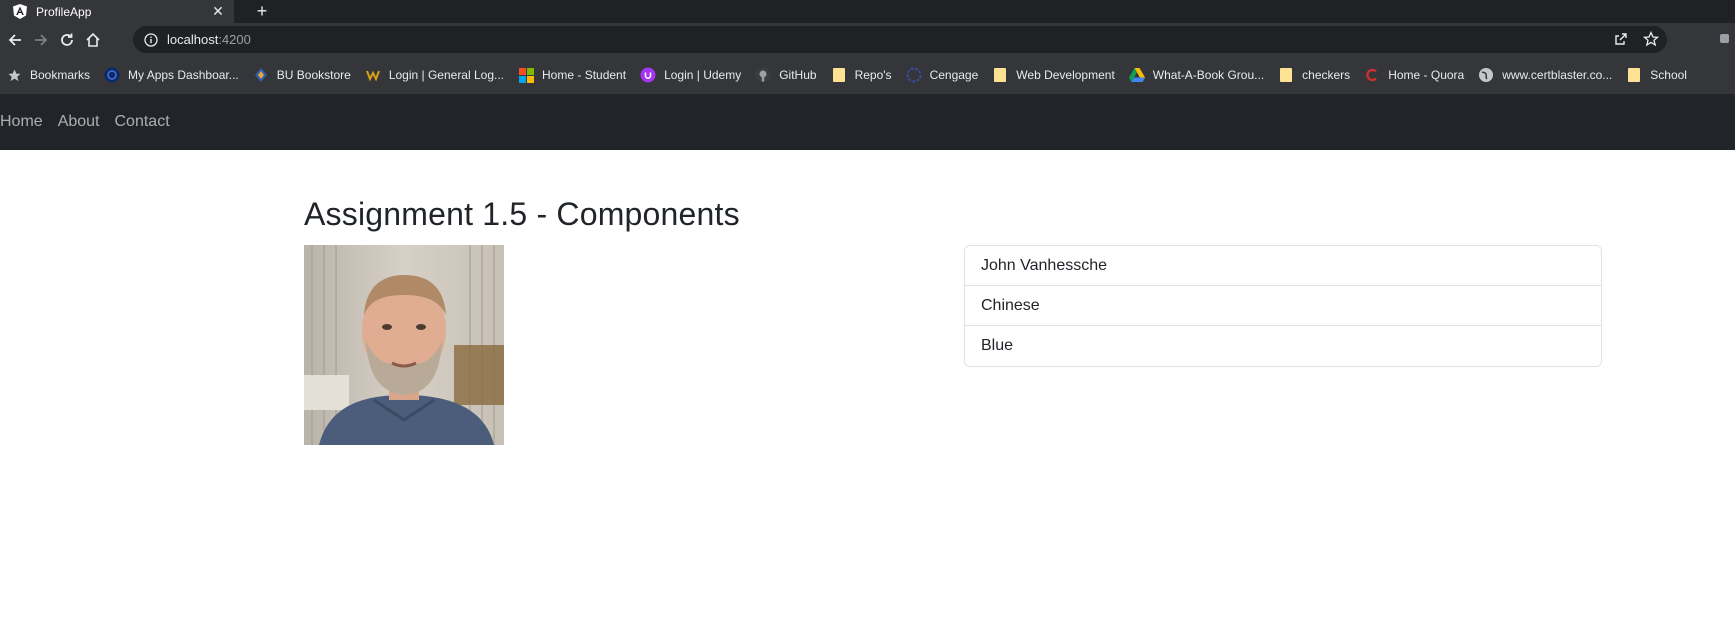  Describe the element at coordinates (954, 75) in the screenshot. I see `bookmark-label: Cengage` at that location.